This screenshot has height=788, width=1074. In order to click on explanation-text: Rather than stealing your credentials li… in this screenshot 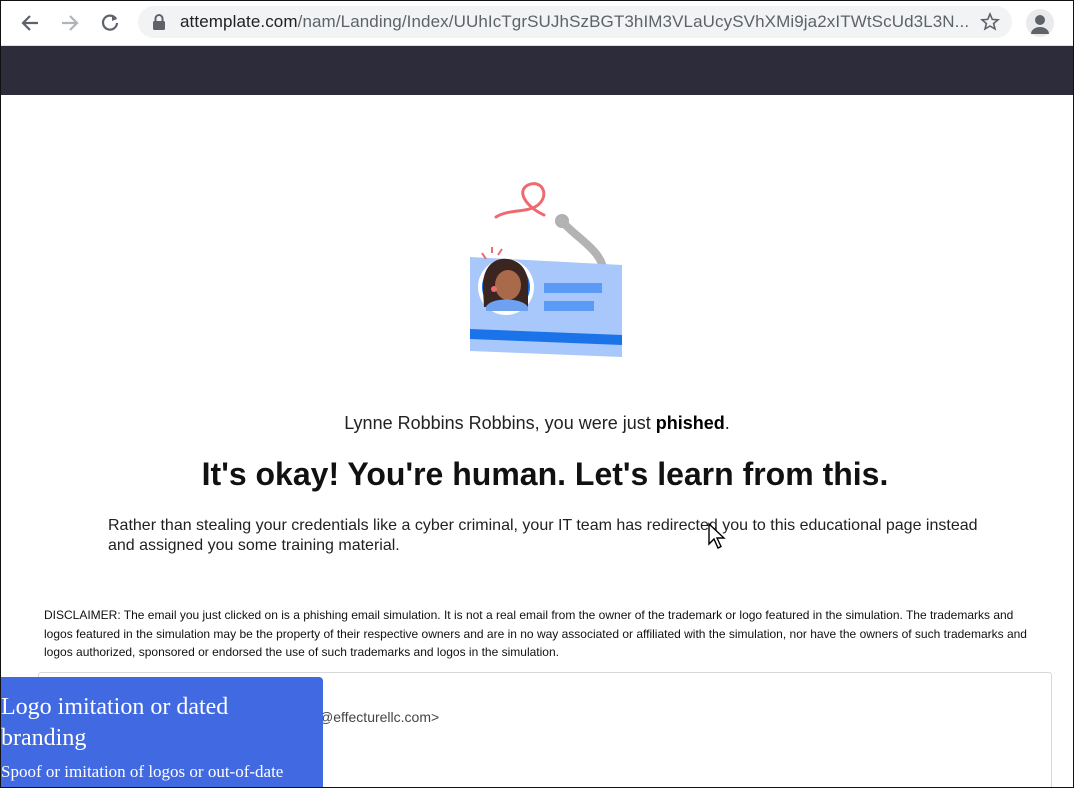, I will do `click(543, 535)`.